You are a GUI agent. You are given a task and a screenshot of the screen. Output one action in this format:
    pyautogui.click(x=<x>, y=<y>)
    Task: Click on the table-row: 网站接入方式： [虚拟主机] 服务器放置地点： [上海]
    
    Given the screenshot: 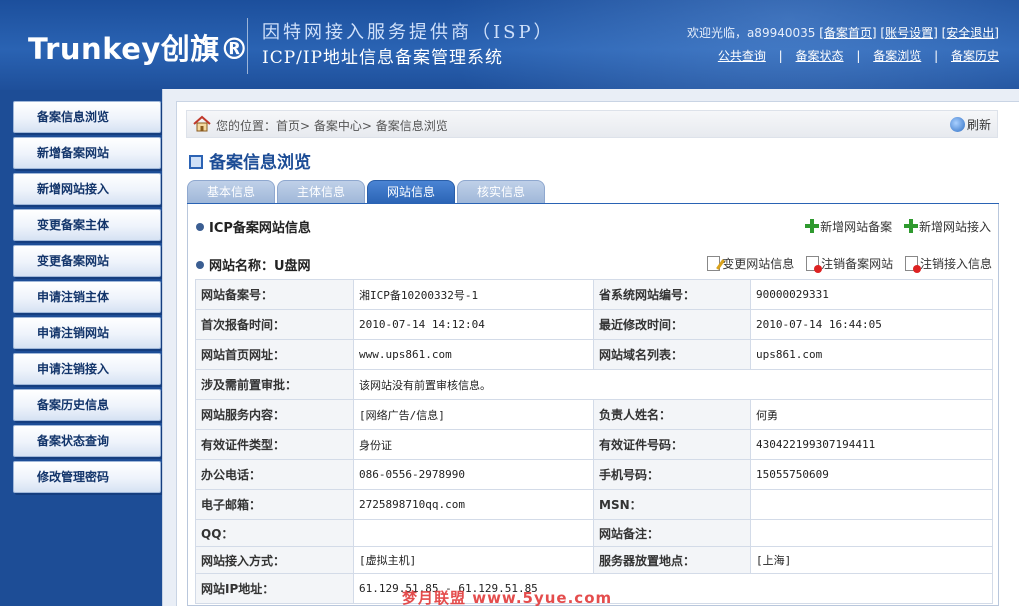 What is the action you would take?
    pyautogui.click(x=594, y=560)
    